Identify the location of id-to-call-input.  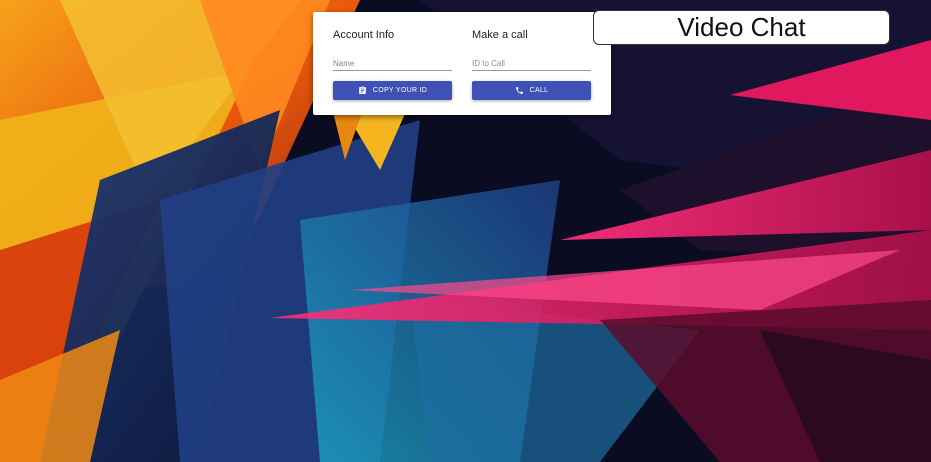
(531, 64).